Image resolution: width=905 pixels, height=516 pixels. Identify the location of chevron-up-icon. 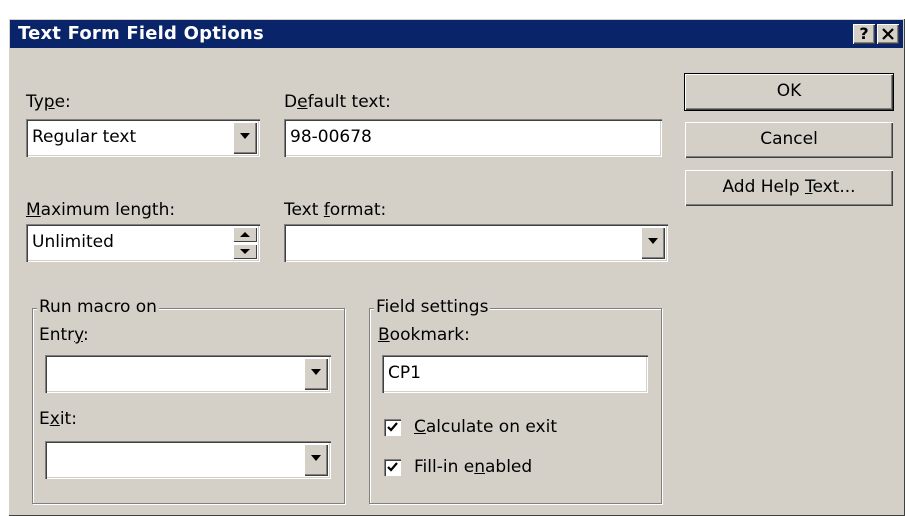
(245, 234).